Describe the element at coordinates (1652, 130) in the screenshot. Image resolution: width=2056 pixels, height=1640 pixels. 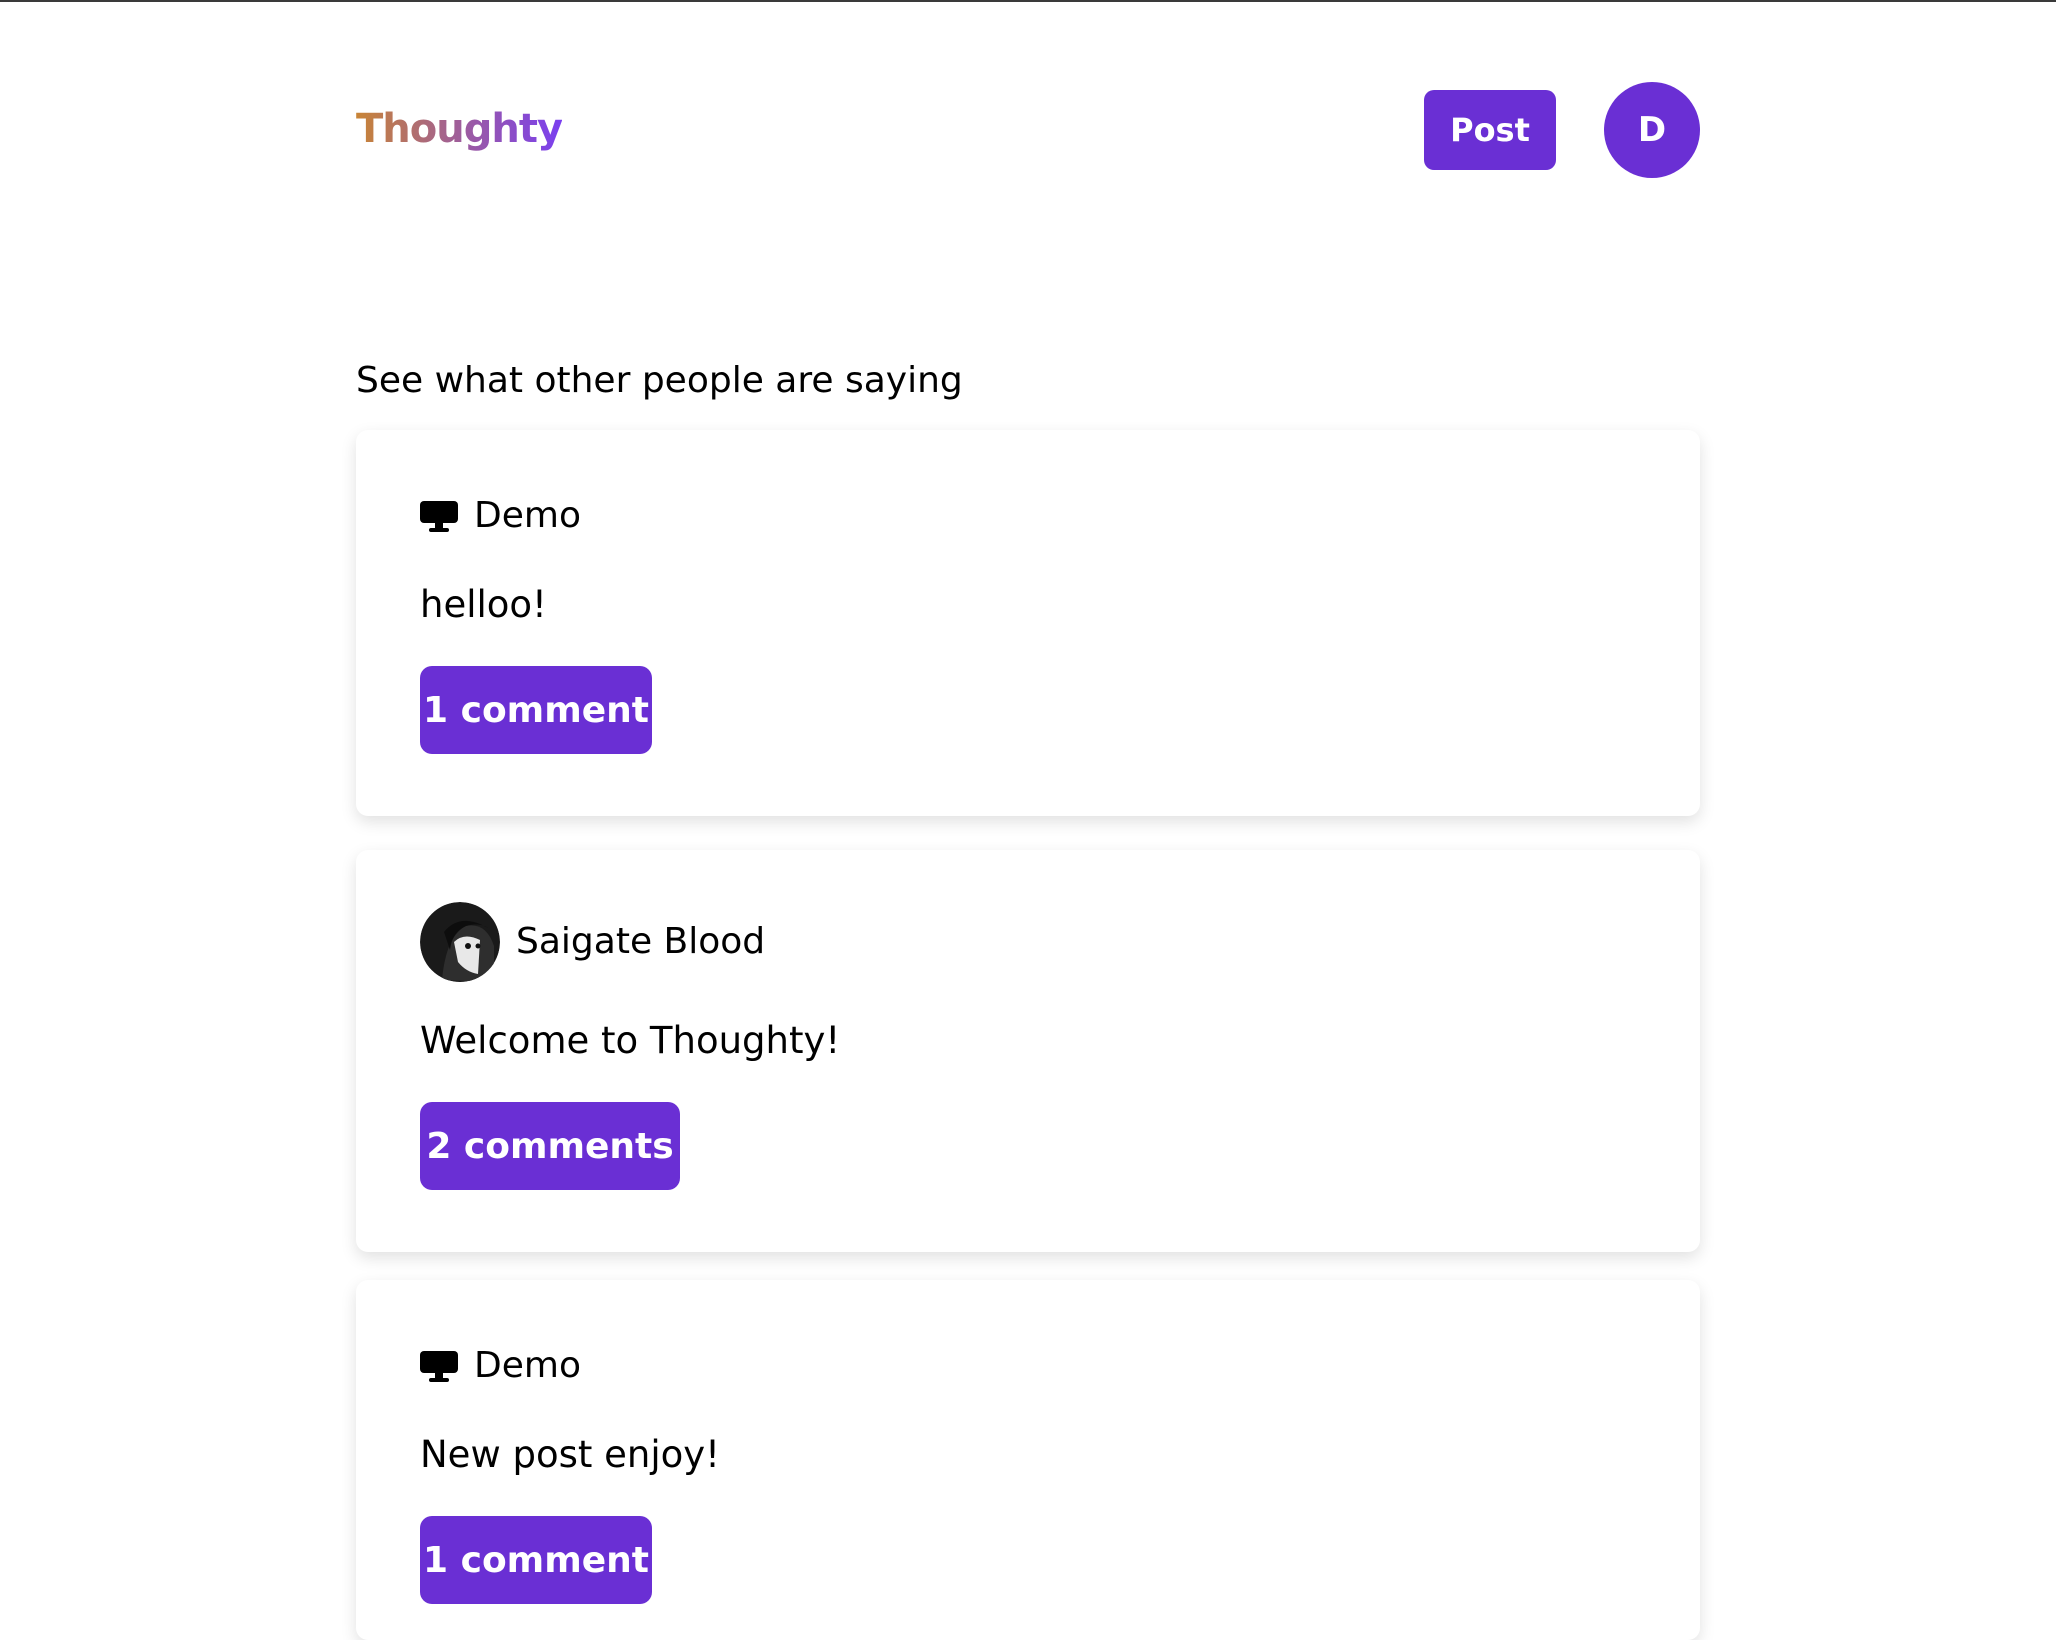
I see `user-avatar-button: D` at that location.